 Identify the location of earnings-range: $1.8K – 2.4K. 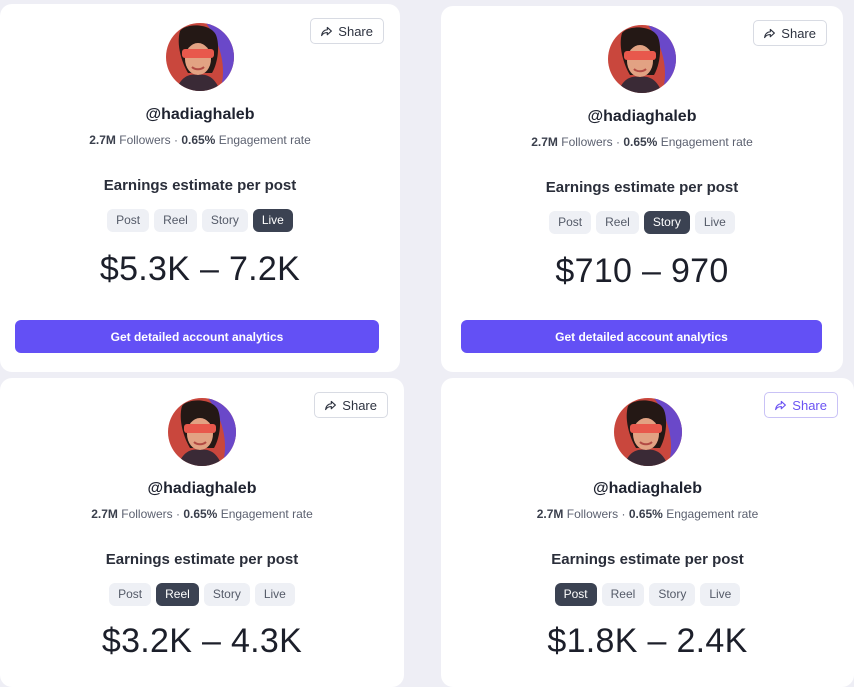
(647, 641).